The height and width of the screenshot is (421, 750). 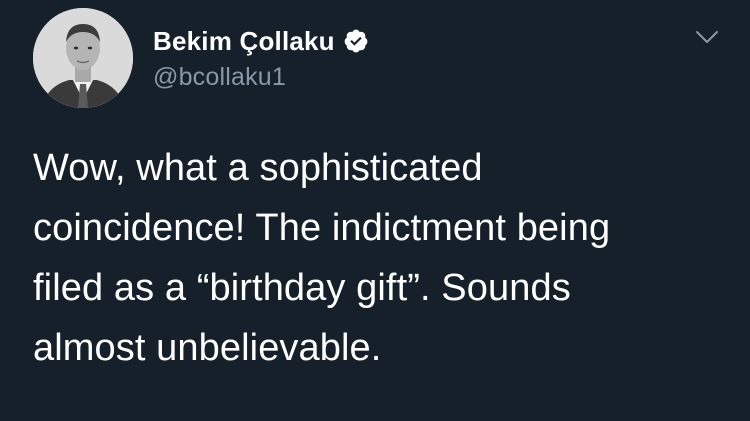 I want to click on tweet-text-line: Wow, what a sophisticated, so click(x=258, y=168).